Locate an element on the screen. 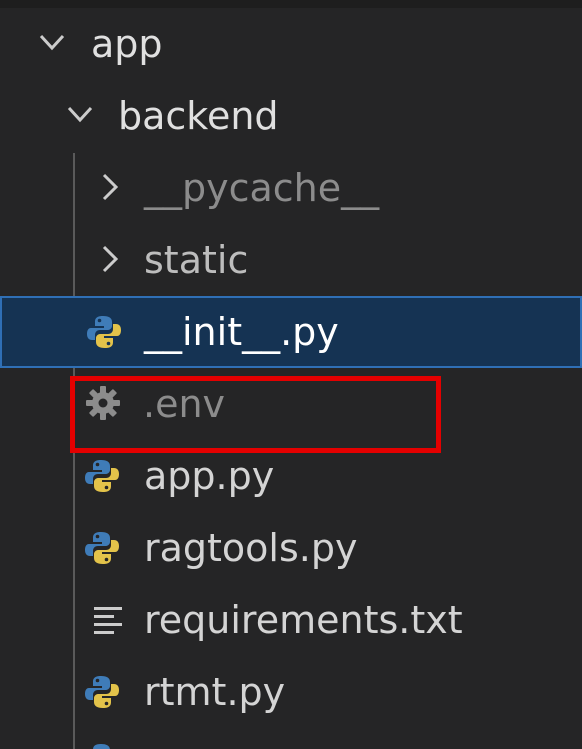 The height and width of the screenshot is (749, 582). file-env: .env is located at coordinates (291, 404).